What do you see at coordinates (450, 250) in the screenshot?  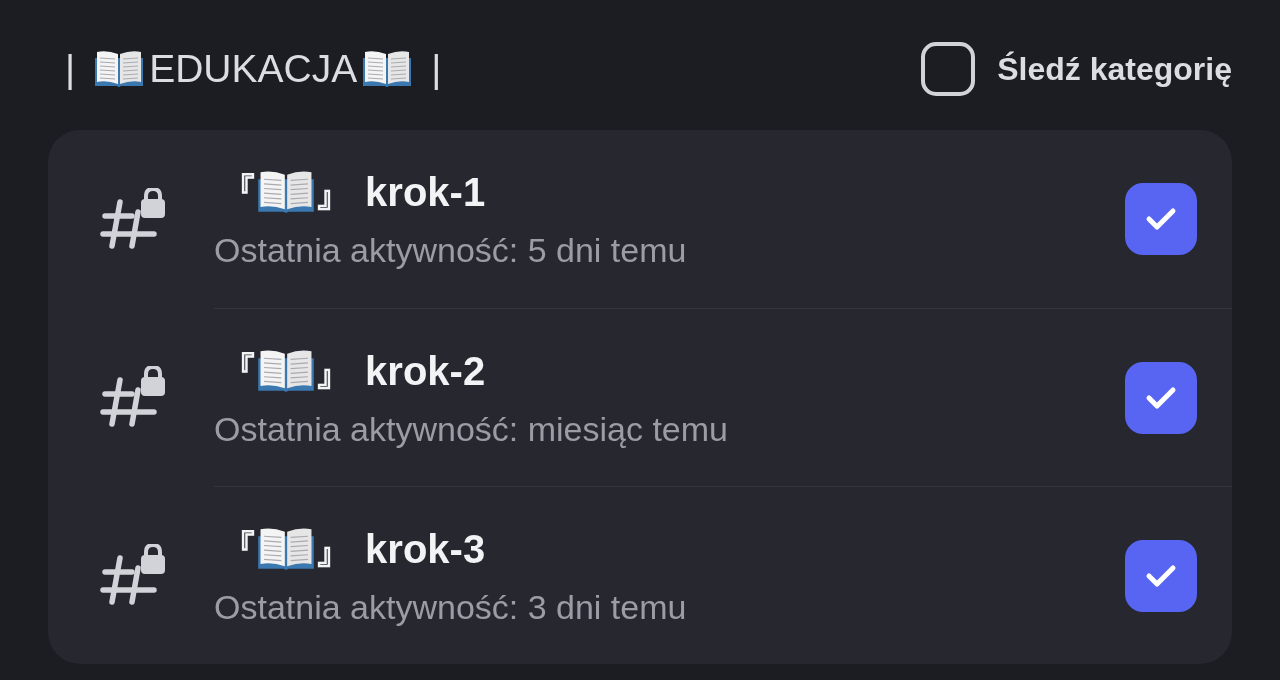 I see `last-activity-text: Ostatnia aktywność: 5 dni temu` at bounding box center [450, 250].